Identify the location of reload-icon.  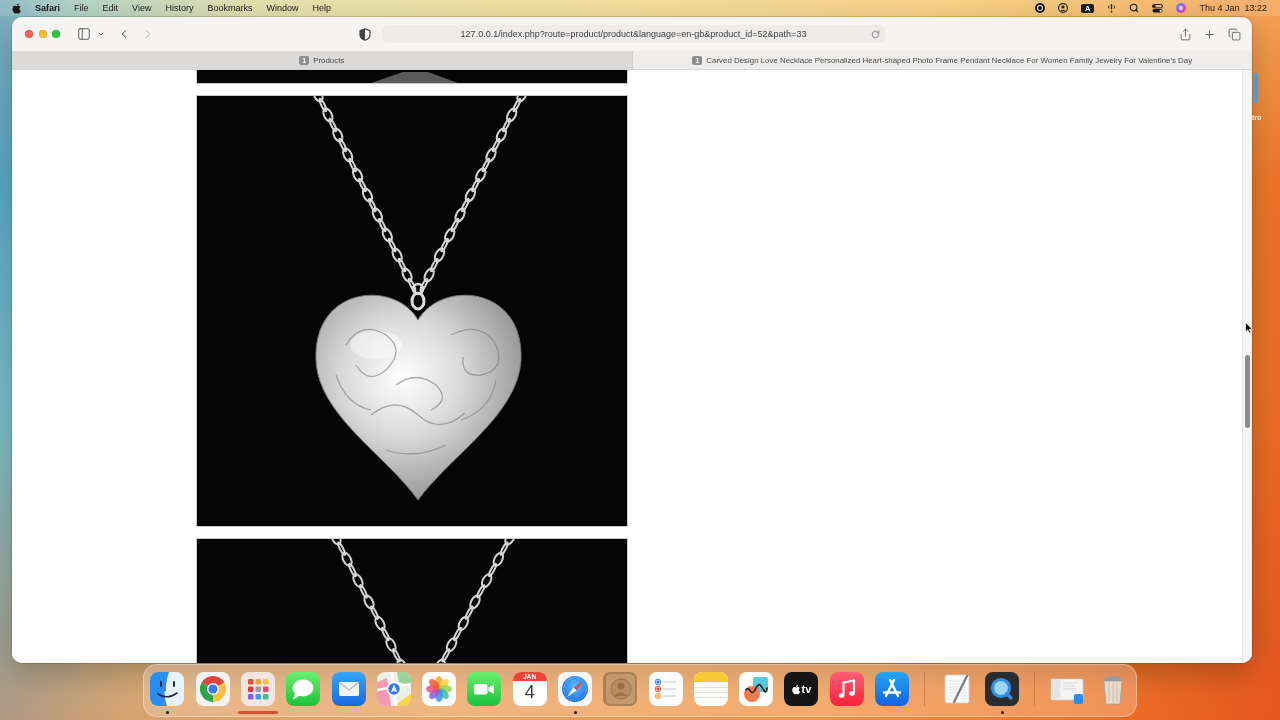
(875, 34).